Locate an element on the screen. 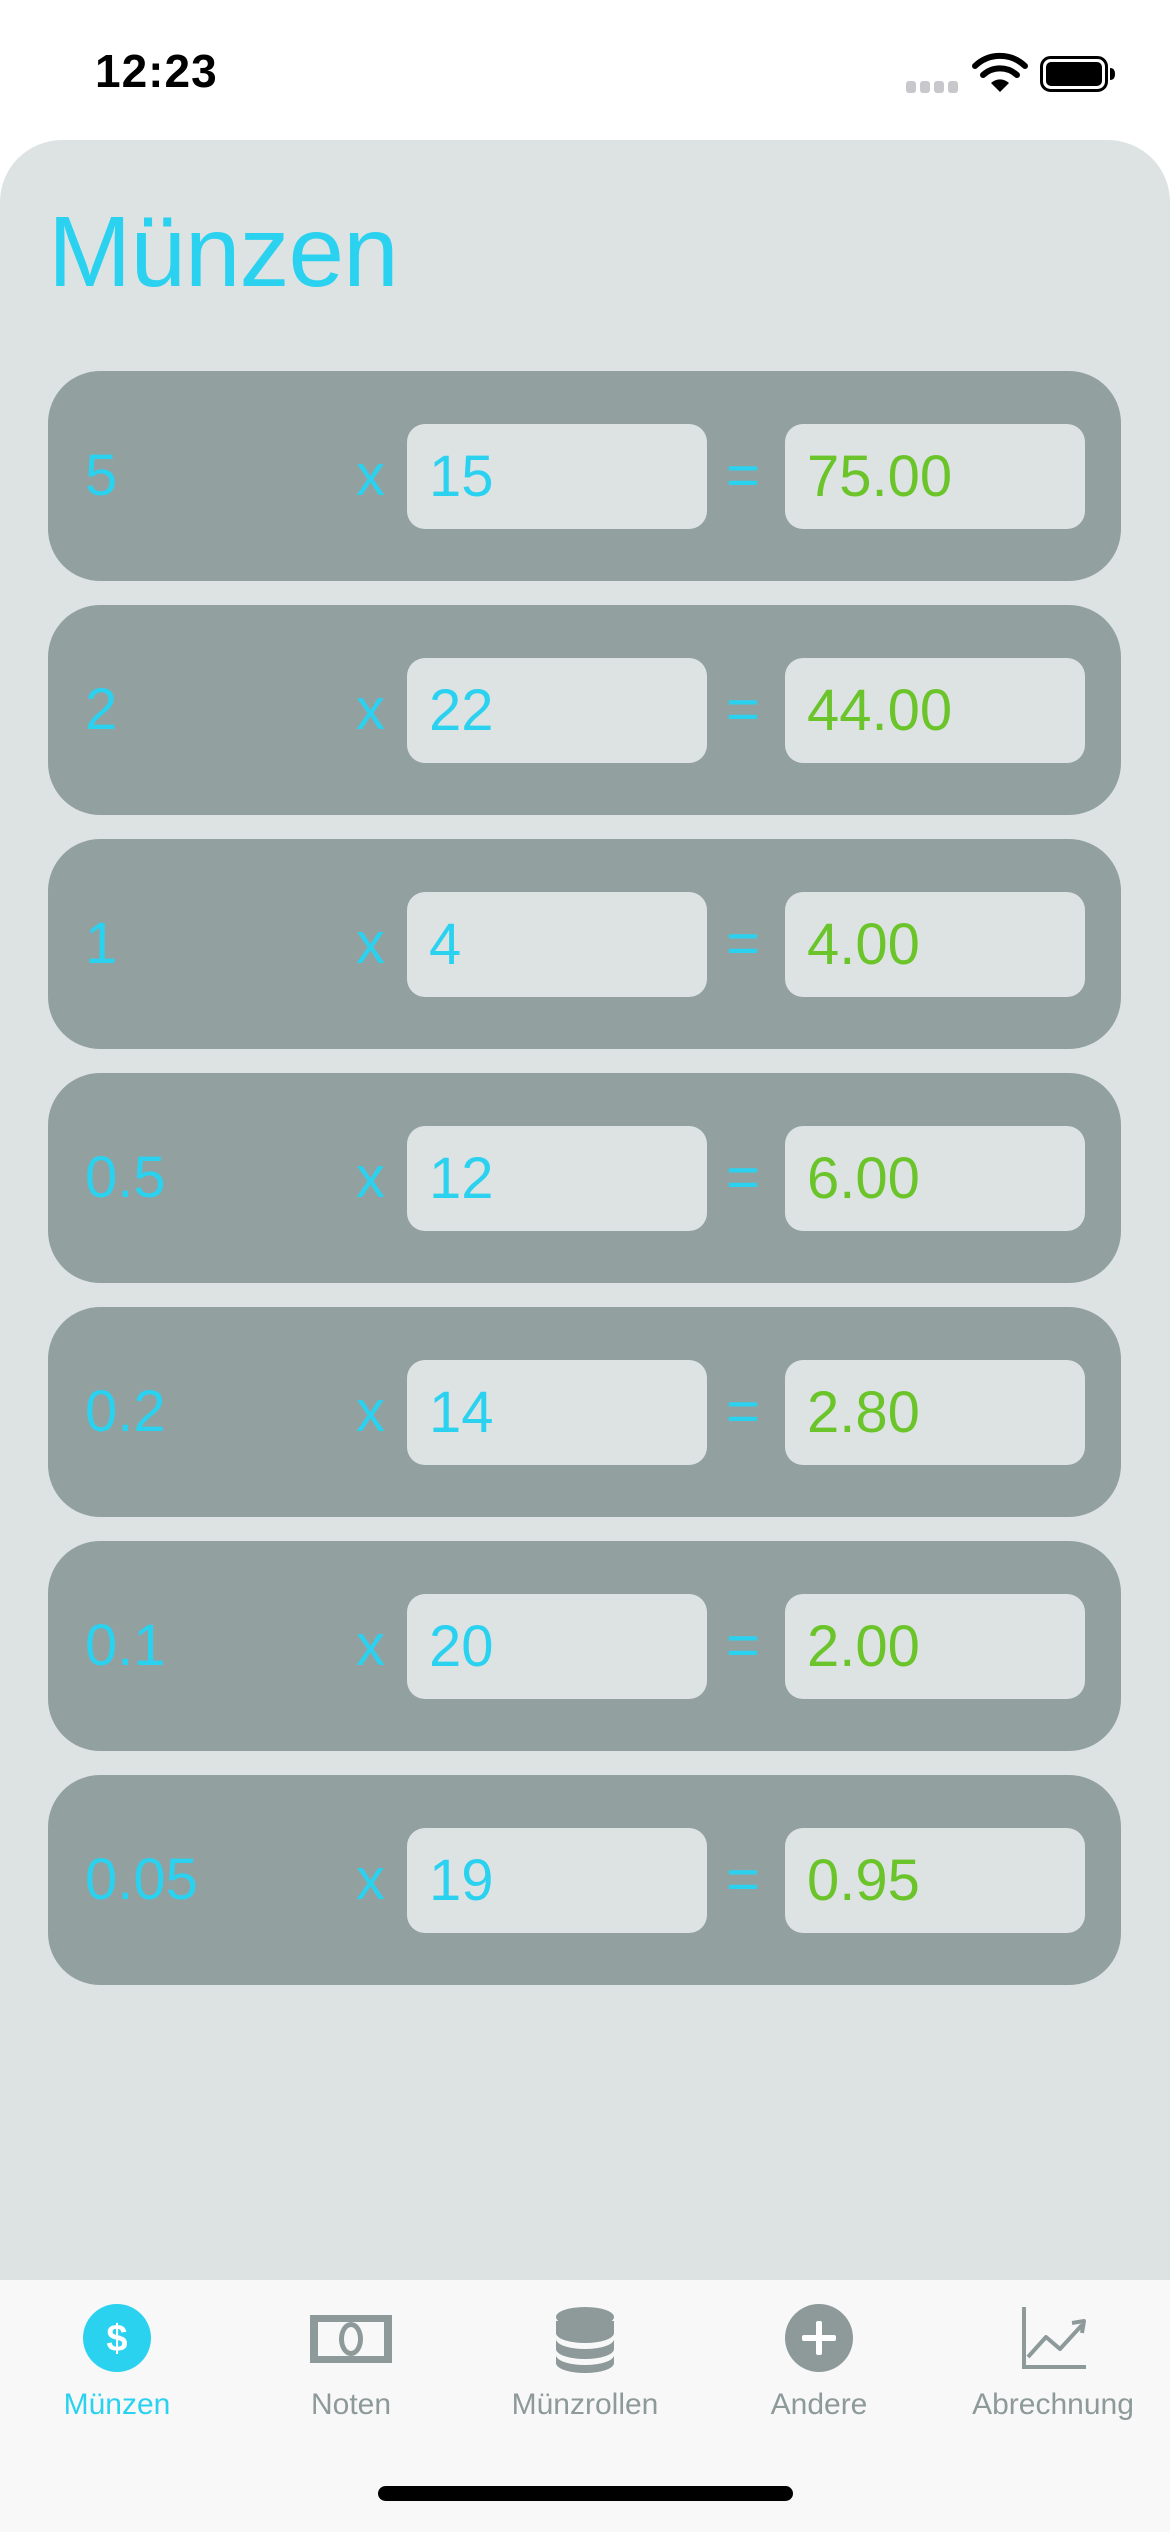  count-input: 20 is located at coordinates (557, 1646).